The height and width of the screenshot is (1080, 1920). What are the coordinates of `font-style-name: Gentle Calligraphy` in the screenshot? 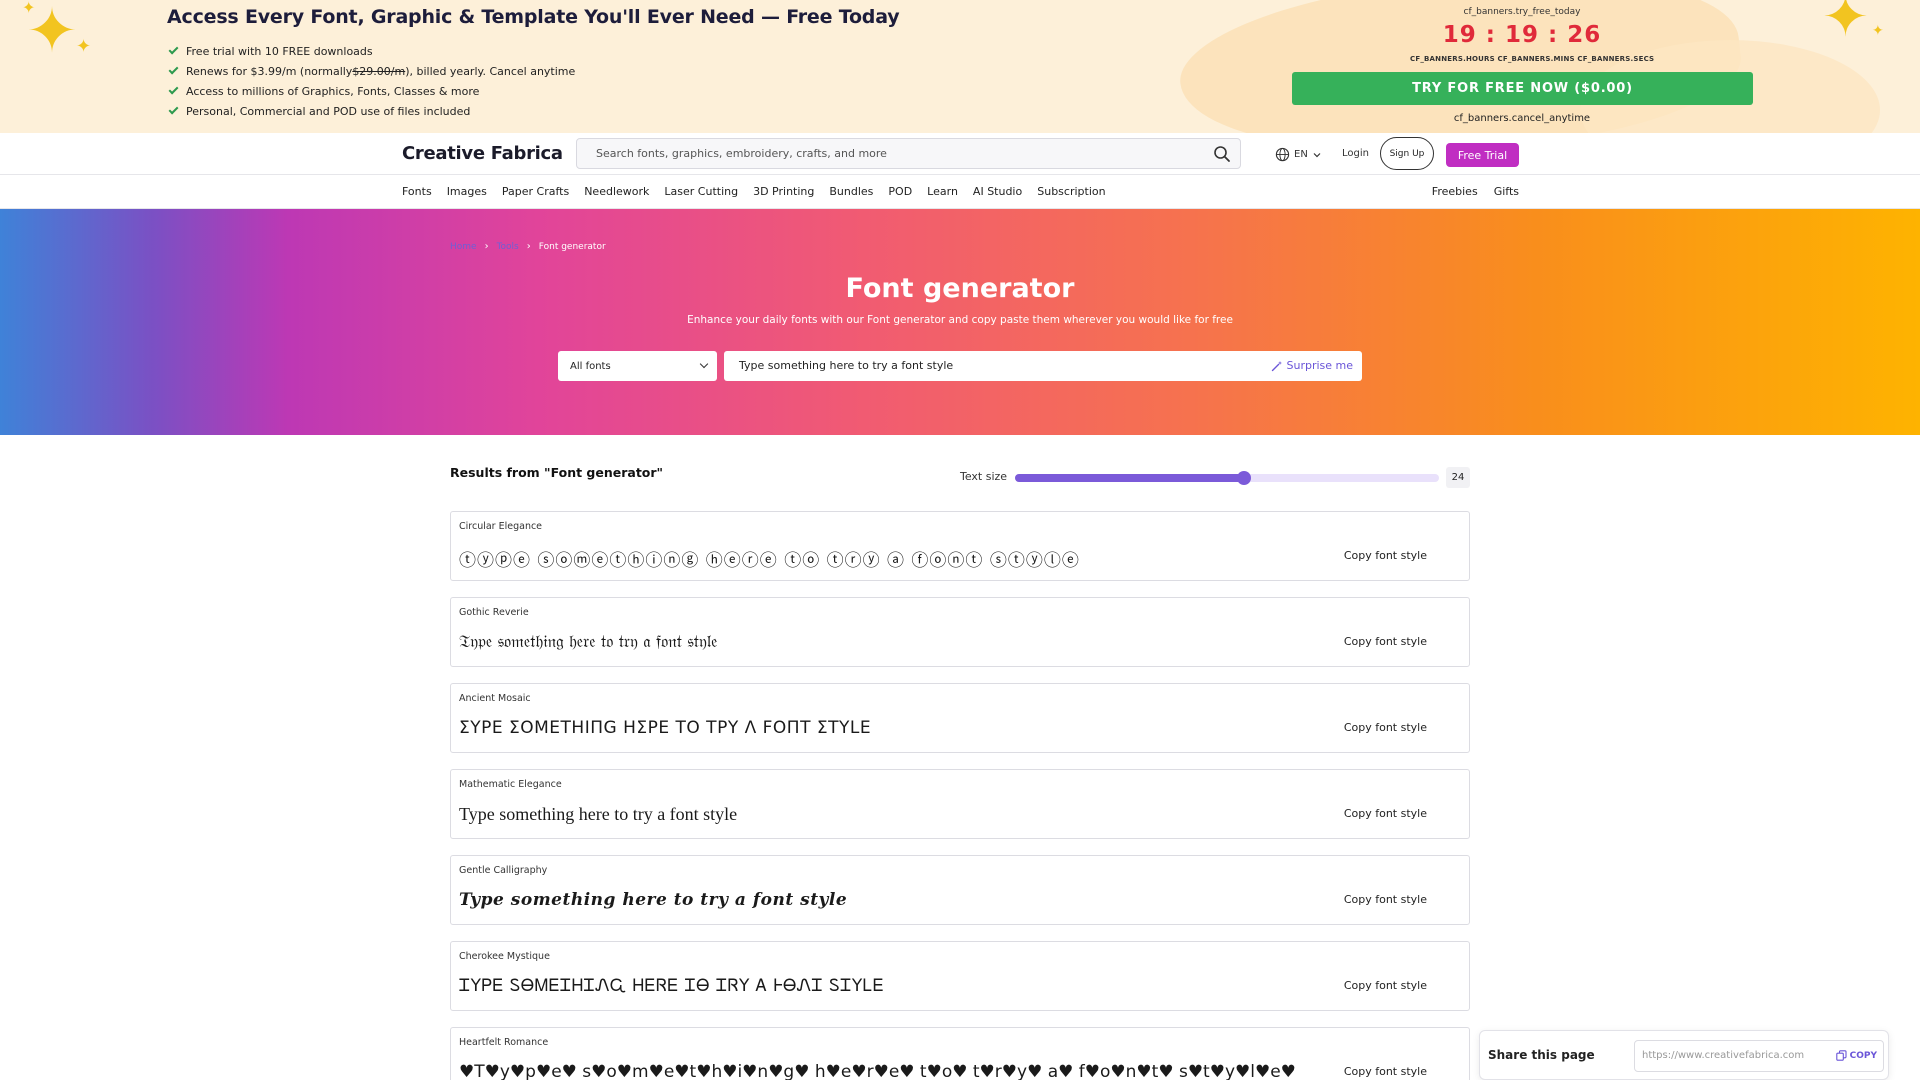 It's located at (503, 870).